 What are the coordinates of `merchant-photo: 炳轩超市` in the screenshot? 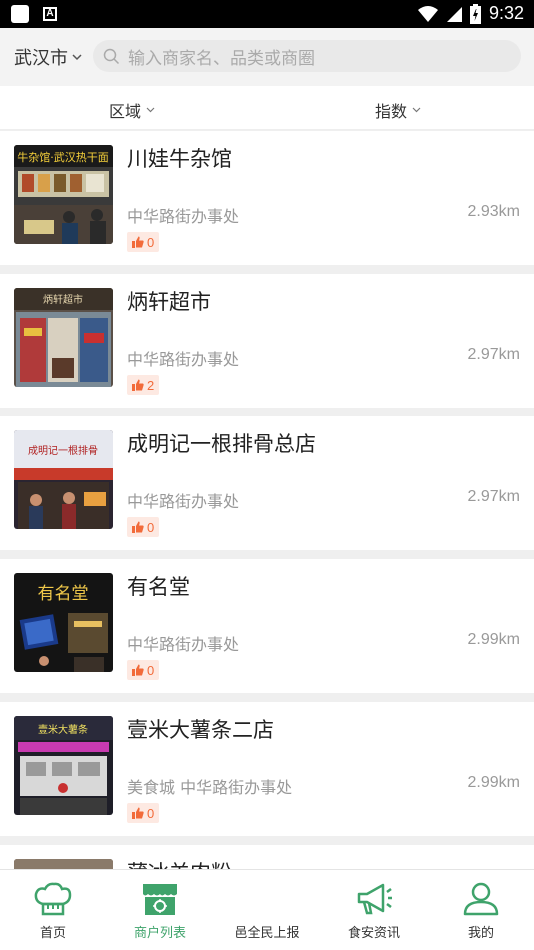 It's located at (63, 337).